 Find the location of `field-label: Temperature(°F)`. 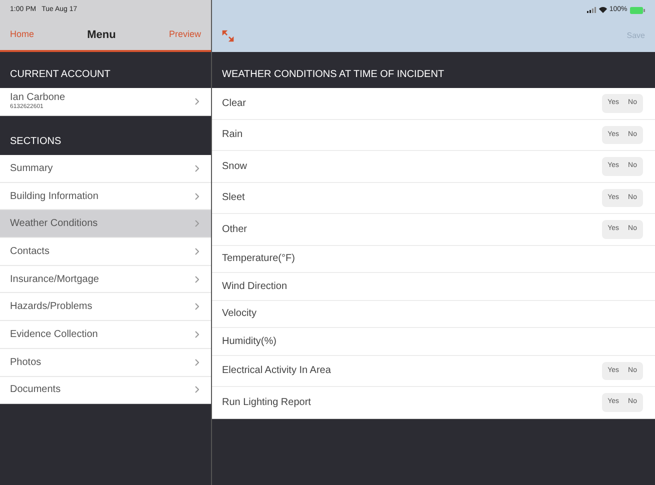

field-label: Temperature(°F) is located at coordinates (258, 259).